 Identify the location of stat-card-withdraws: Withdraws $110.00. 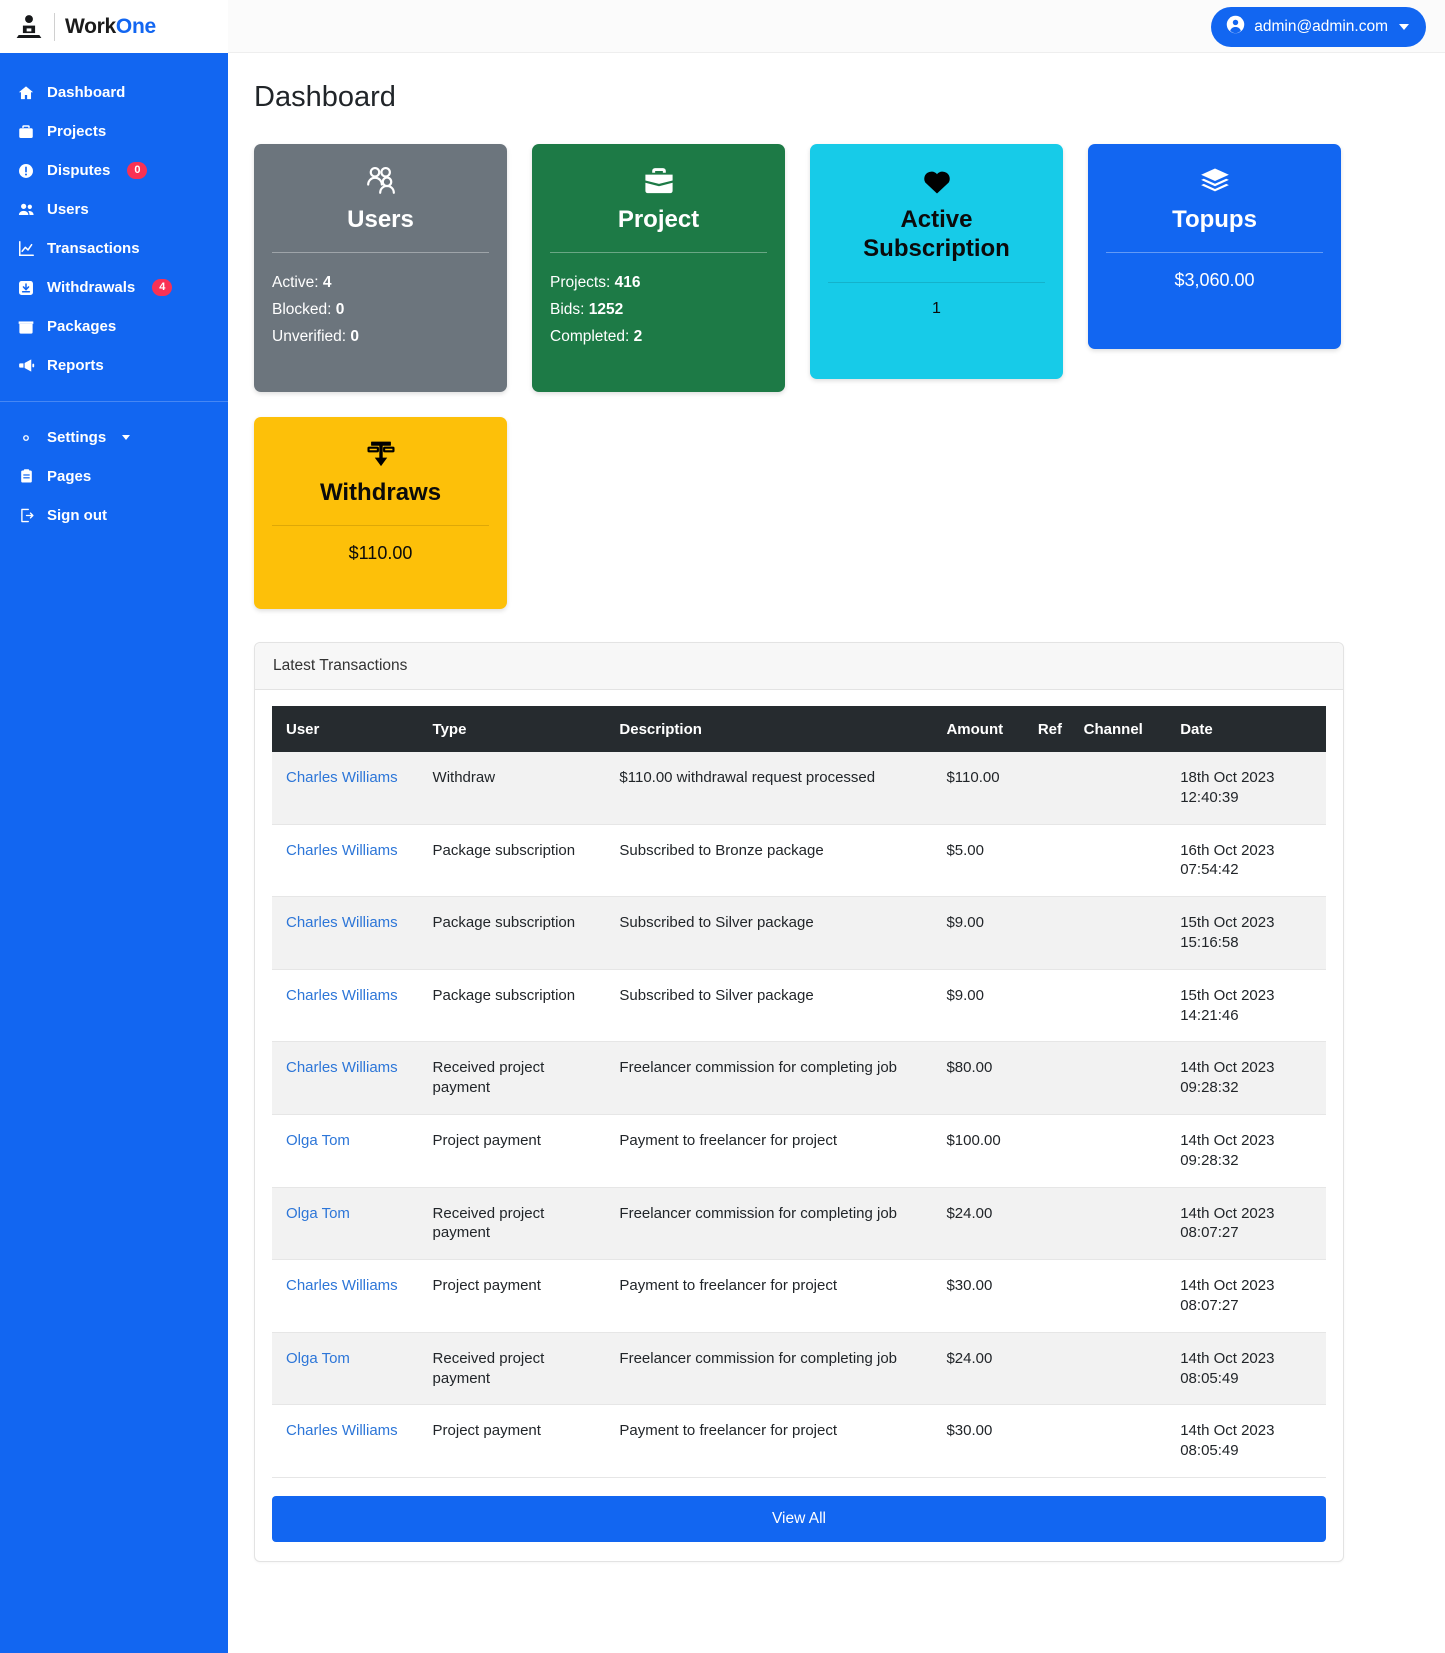
(380, 513).